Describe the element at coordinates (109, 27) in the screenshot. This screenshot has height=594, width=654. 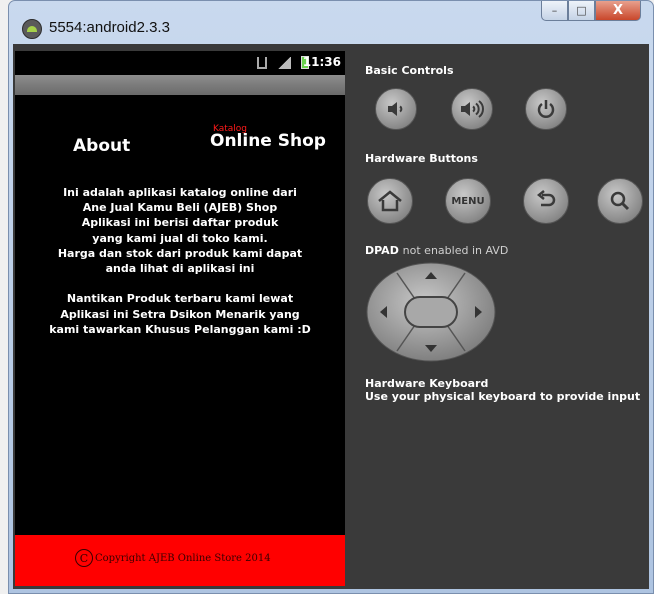
I see `window-title: 5554:android2.3.3` at that location.